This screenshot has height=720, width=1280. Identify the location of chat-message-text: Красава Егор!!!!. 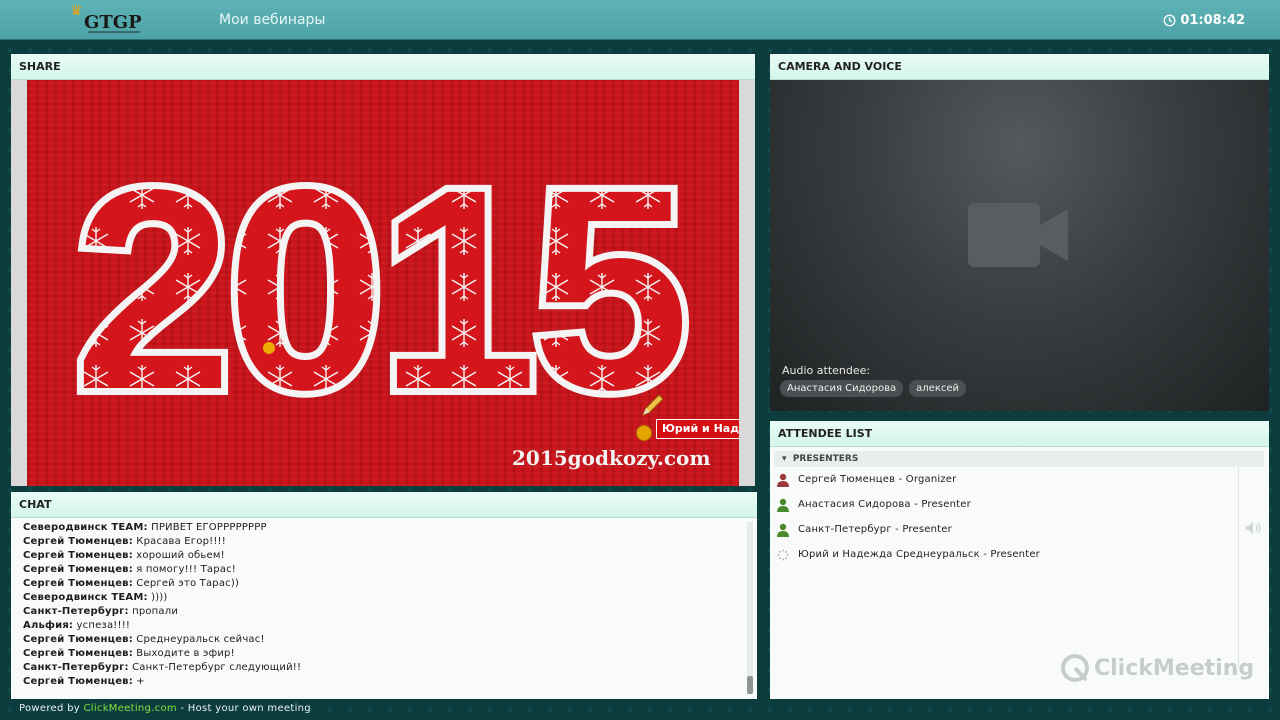
(179, 541).